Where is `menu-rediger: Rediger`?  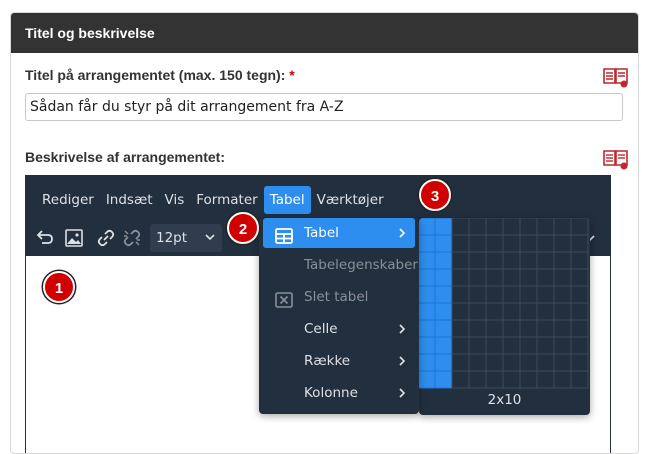 menu-rediger: Rediger is located at coordinates (68, 200).